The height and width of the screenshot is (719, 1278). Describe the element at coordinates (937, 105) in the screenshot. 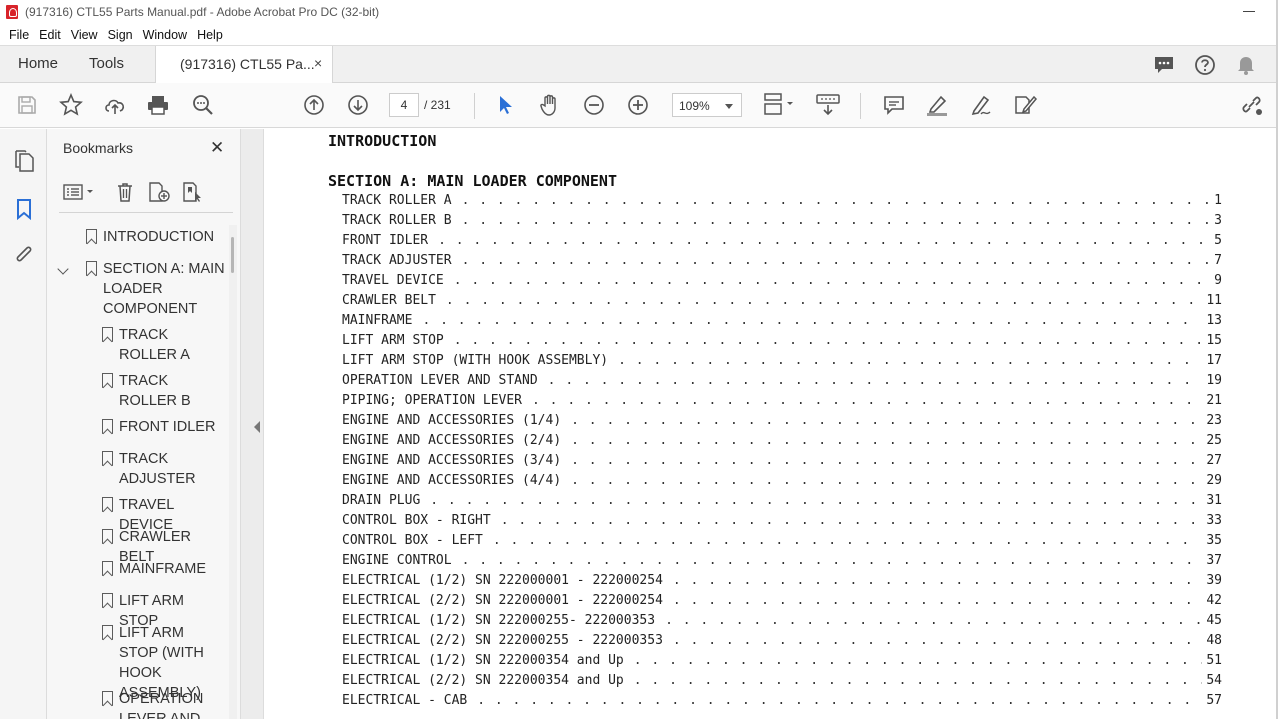

I see `highlight-pen-icon` at that location.